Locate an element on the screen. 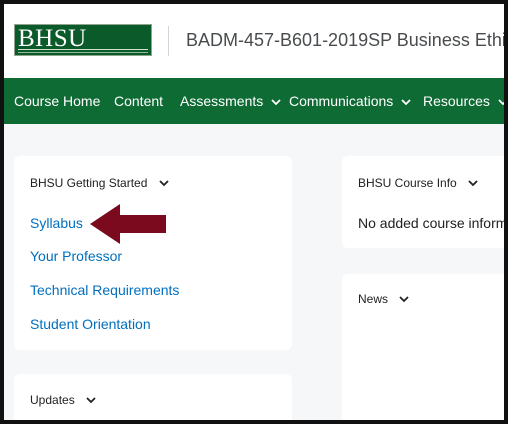 The height and width of the screenshot is (424, 508). widget-updates-title: Updates is located at coordinates (63, 400).